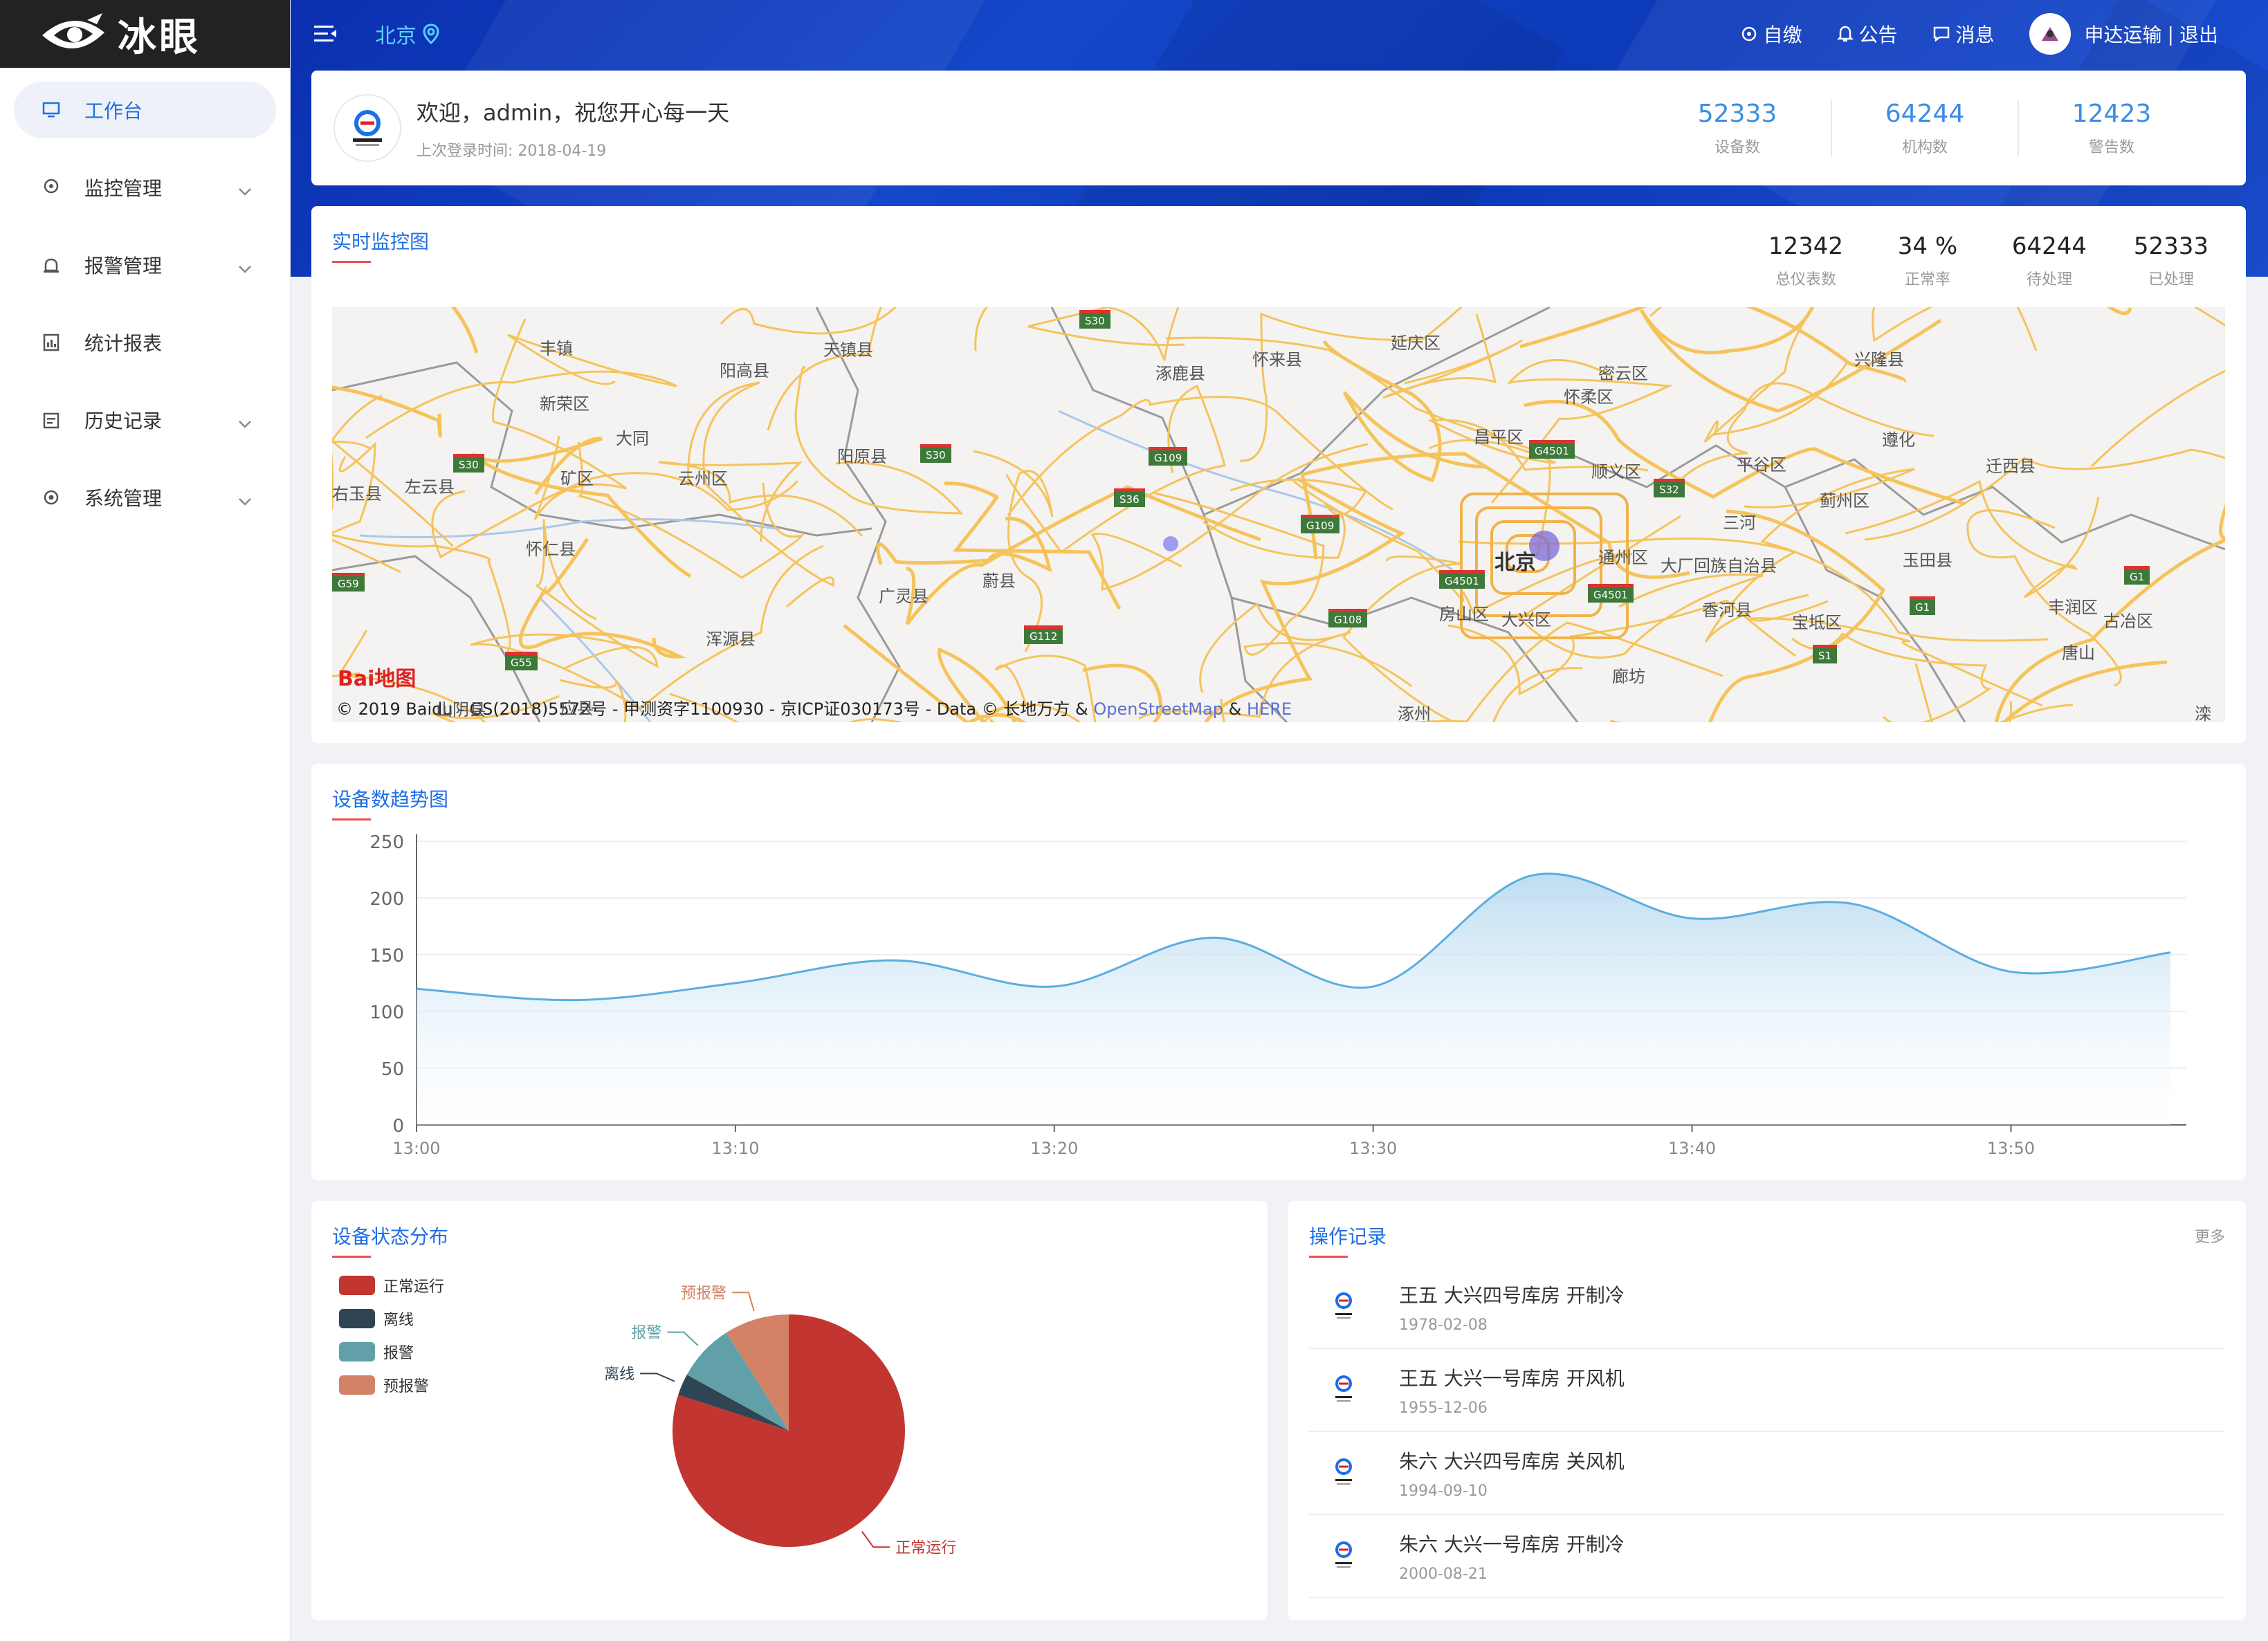 The height and width of the screenshot is (1641, 2268). I want to click on map-place-label: 怀来县, so click(1277, 360).